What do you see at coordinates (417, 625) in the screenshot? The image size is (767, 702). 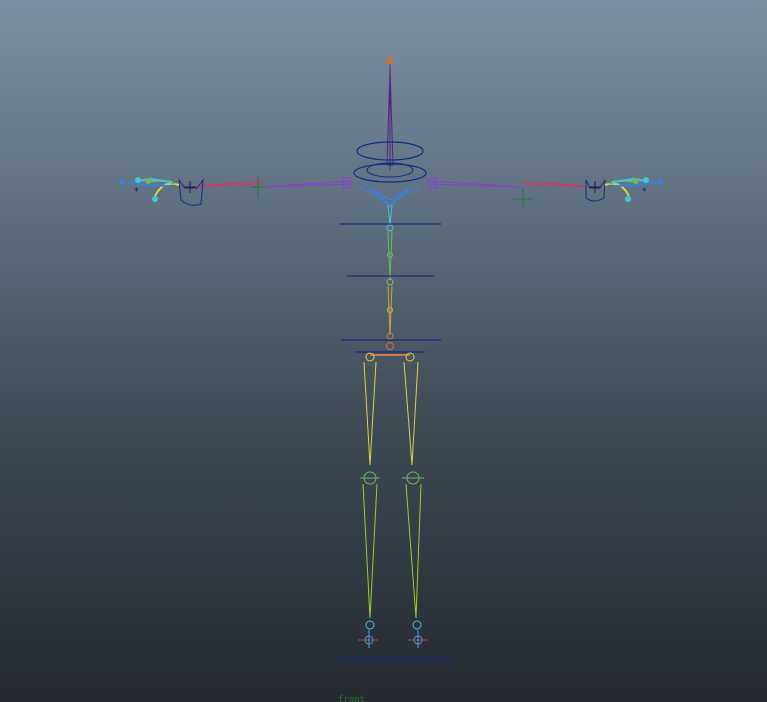 I see `right-ankle-joint` at bounding box center [417, 625].